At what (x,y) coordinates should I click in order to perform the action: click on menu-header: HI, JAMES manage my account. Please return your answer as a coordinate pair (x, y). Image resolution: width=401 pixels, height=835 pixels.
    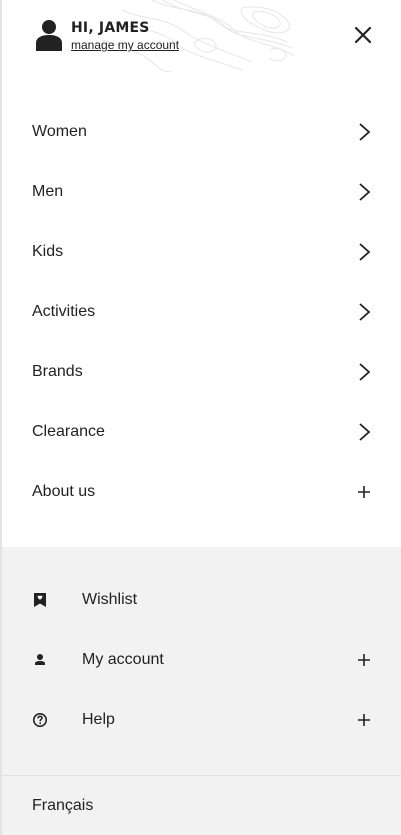
    Looking at the image, I should click on (201, 36).